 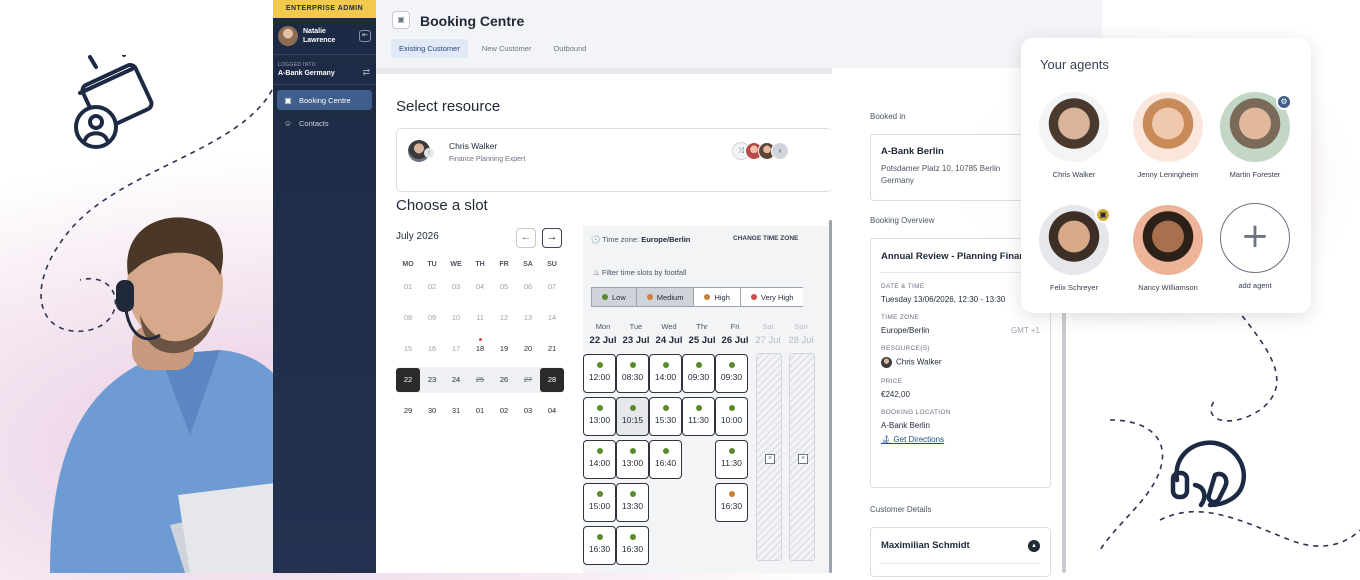 I want to click on calendar-day: 15, so click(x=408, y=348).